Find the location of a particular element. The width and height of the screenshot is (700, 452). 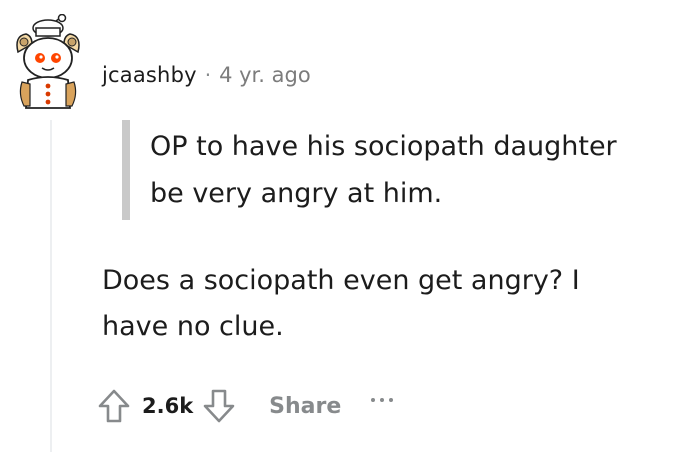

comment-actions: 2.6k Share is located at coordinates (244, 406).